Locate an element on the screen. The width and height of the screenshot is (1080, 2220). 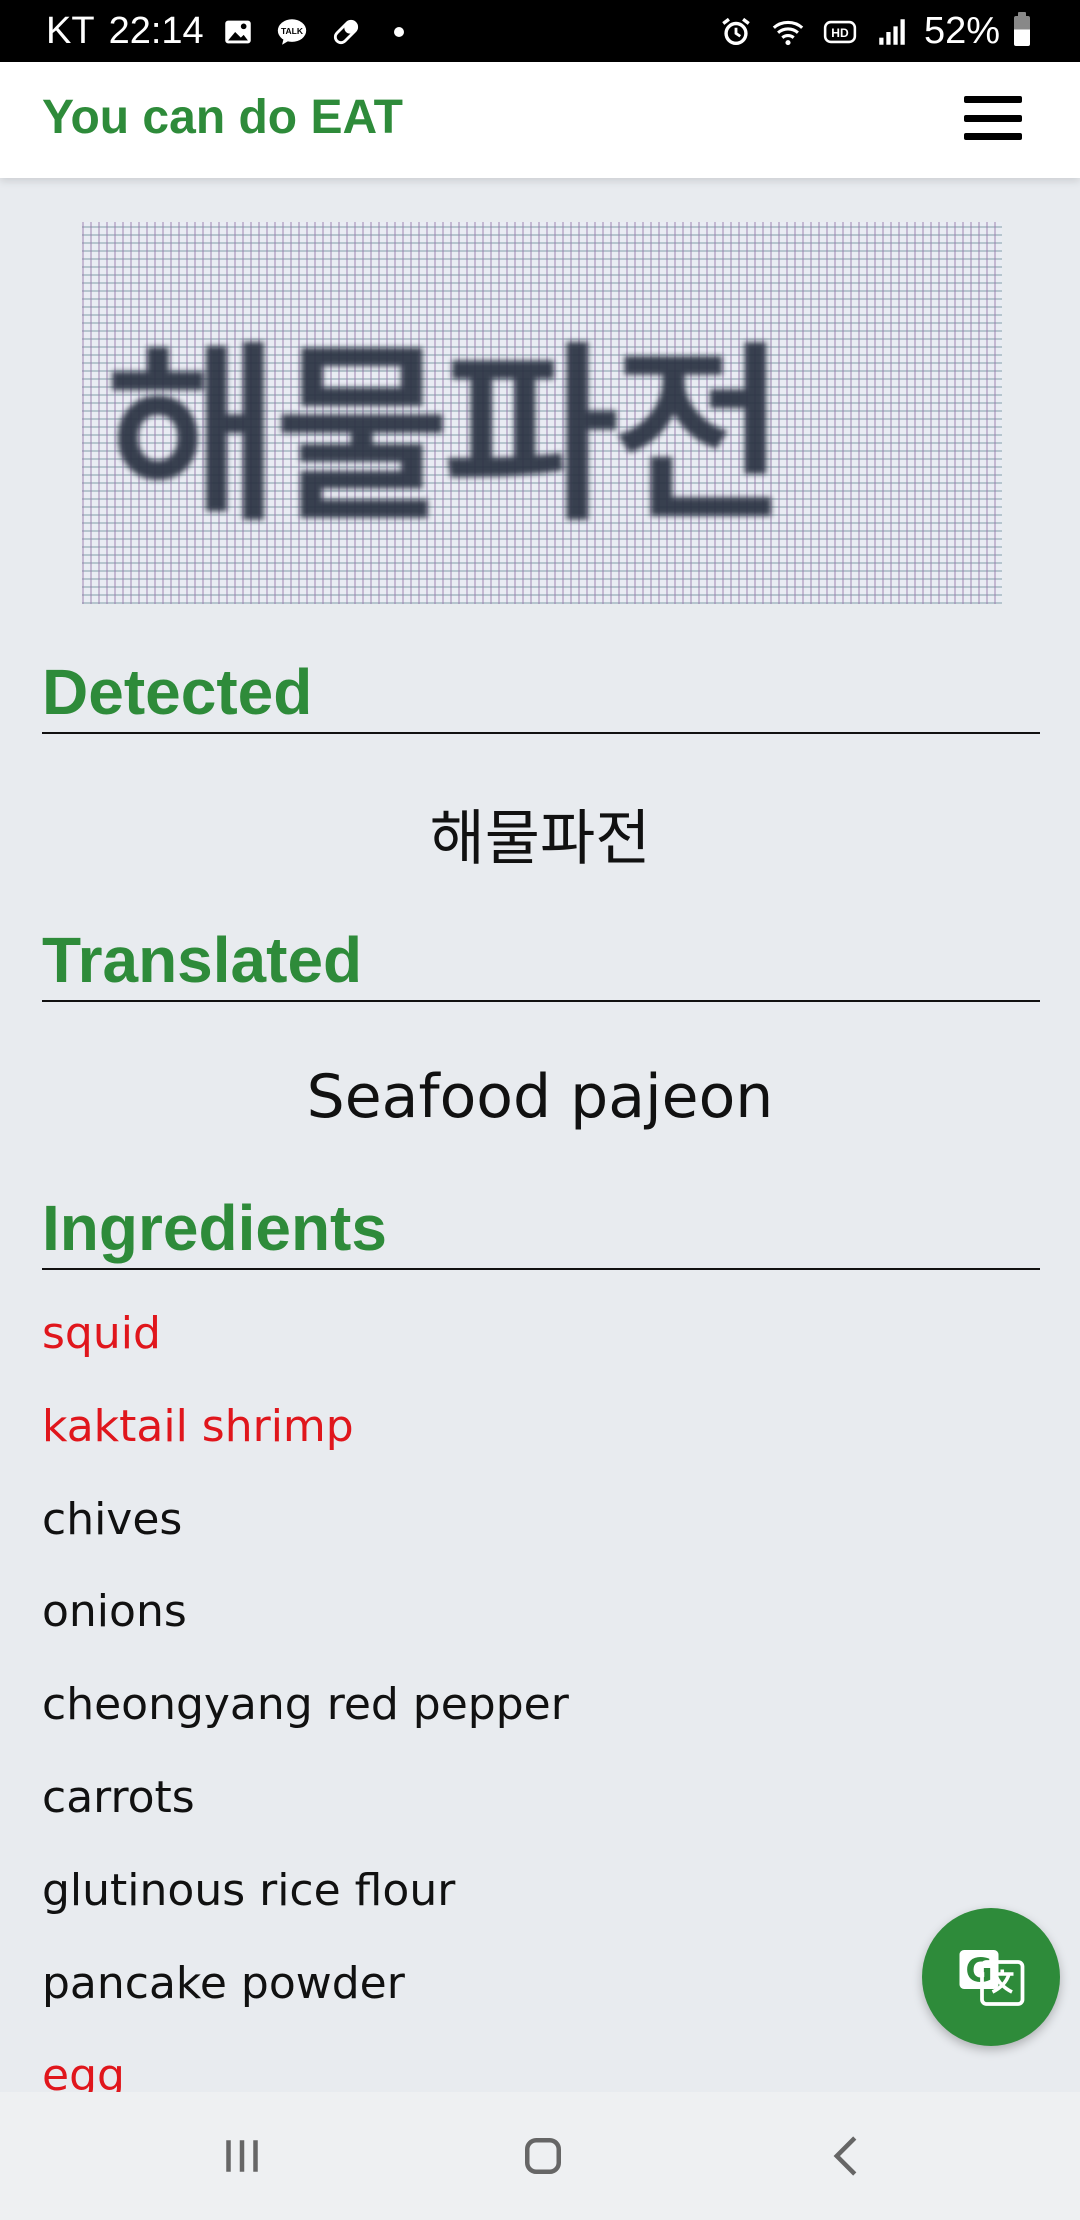
translate-button: G is located at coordinates (991, 1977).